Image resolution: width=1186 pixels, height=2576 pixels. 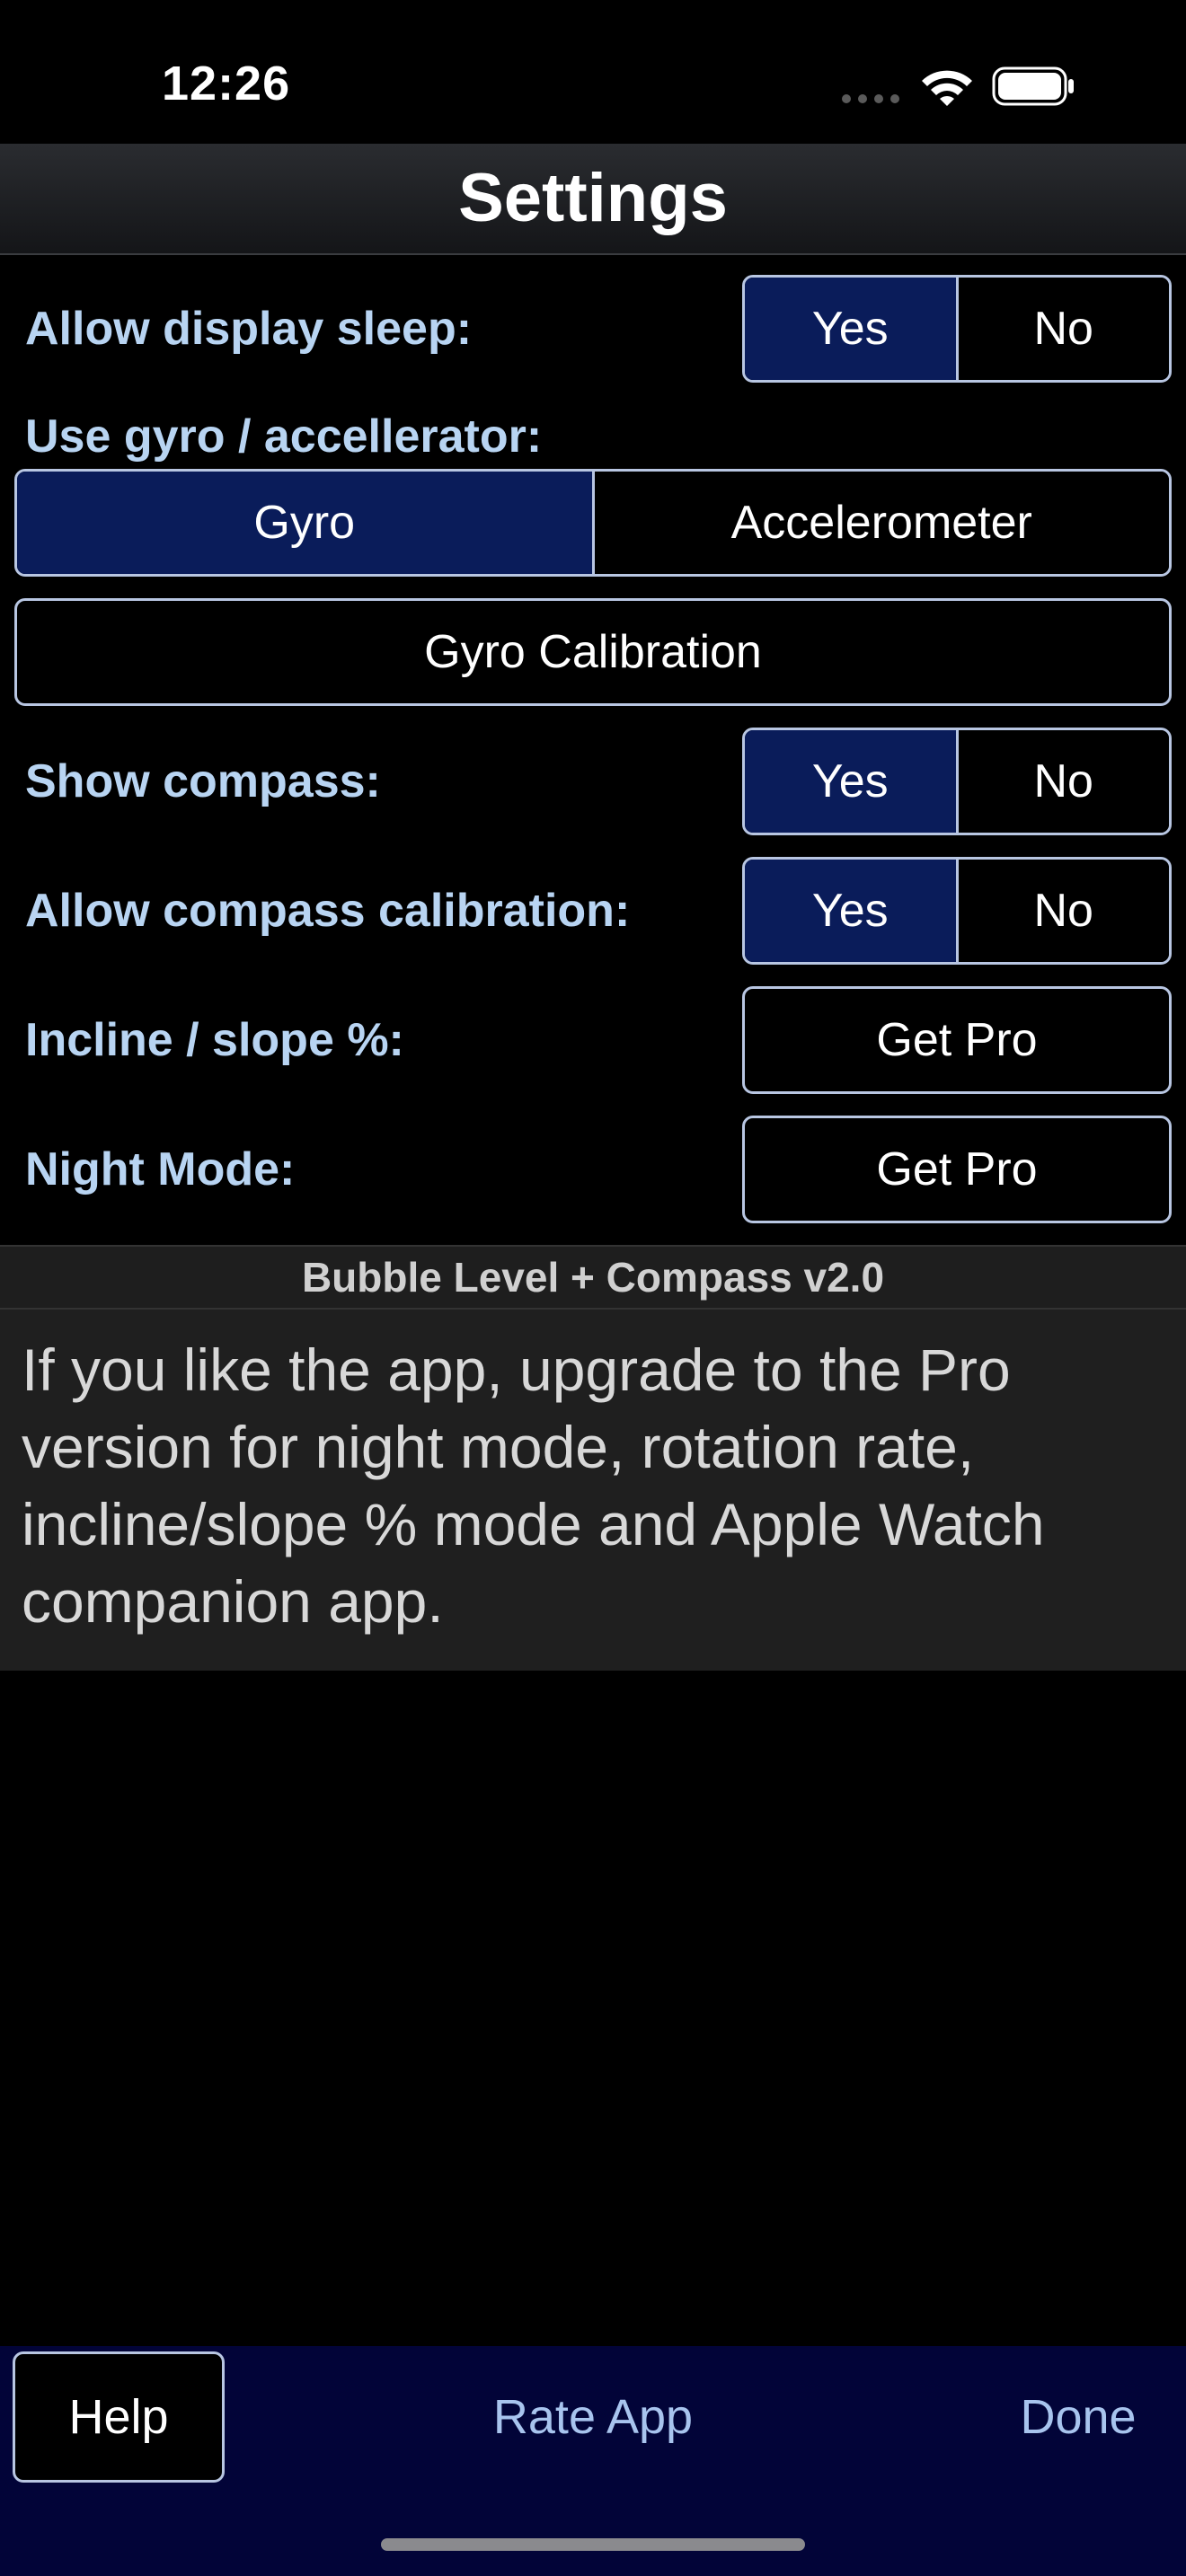 What do you see at coordinates (593, 72) in the screenshot?
I see `status-bar: 12:26` at bounding box center [593, 72].